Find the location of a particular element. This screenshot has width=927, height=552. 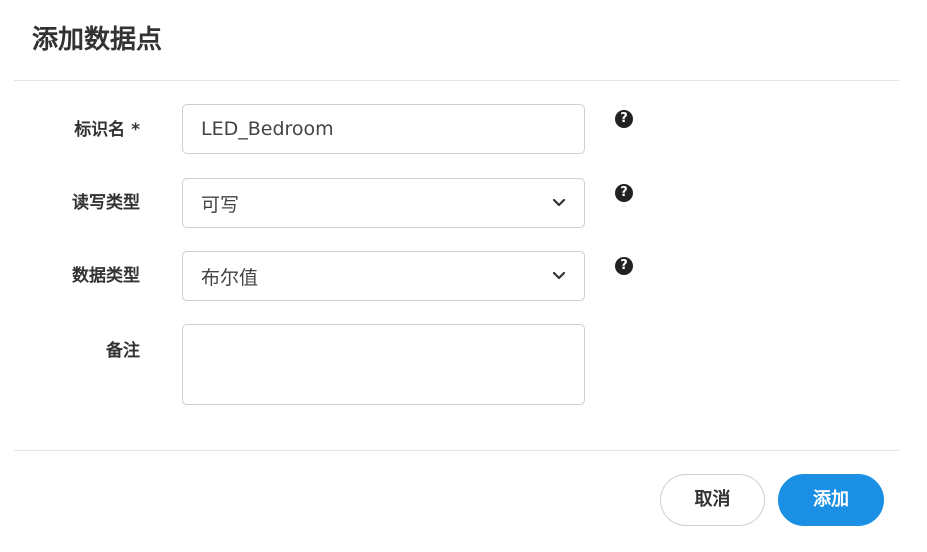

identifier-label: 标识名 * is located at coordinates (107, 130).